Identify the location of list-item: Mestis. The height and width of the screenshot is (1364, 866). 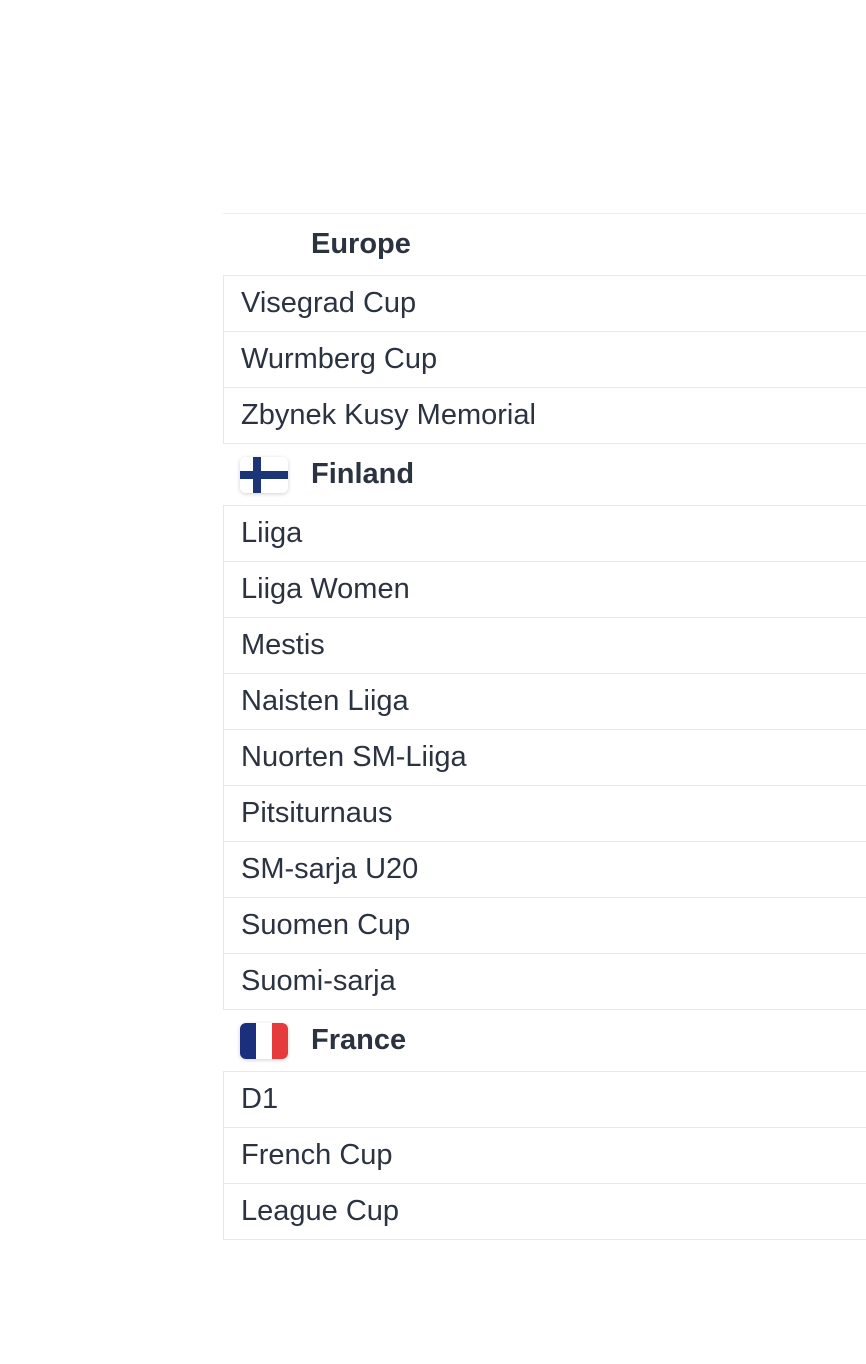
(544, 646).